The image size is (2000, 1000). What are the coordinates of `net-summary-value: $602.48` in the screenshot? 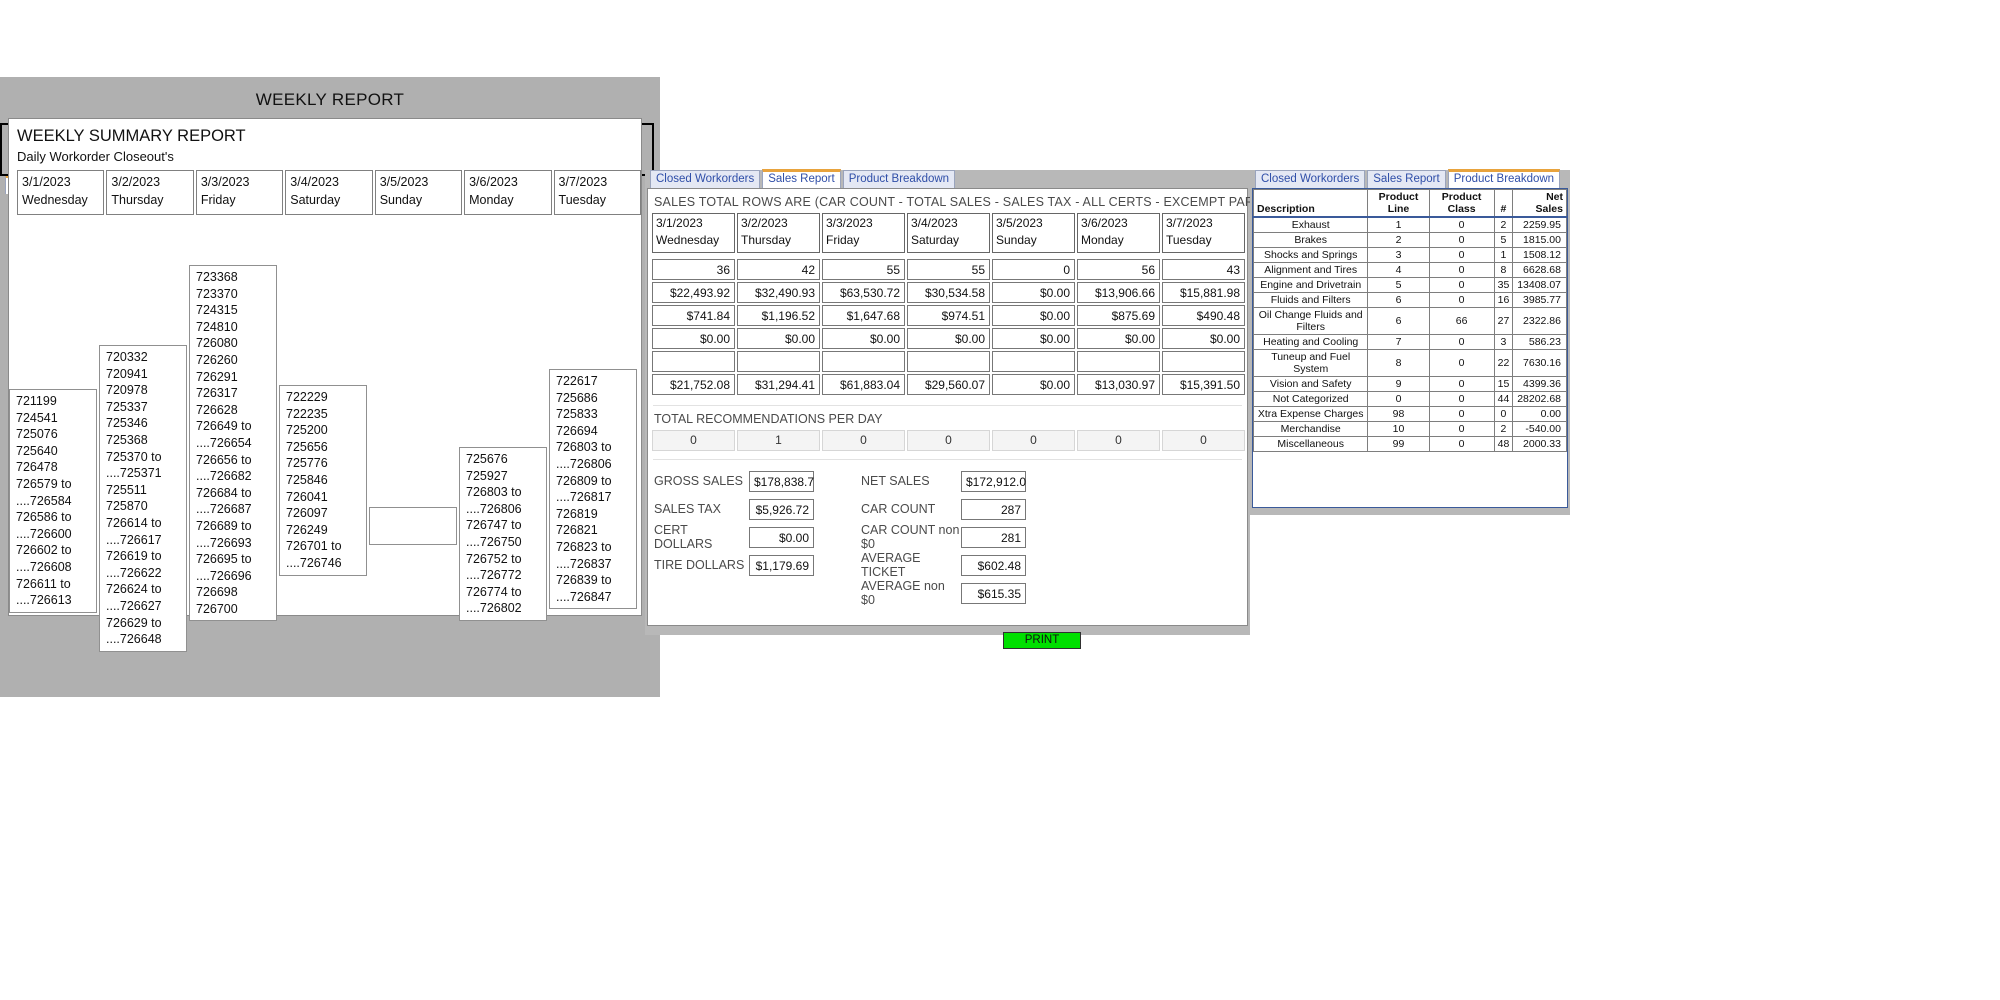 It's located at (993, 565).